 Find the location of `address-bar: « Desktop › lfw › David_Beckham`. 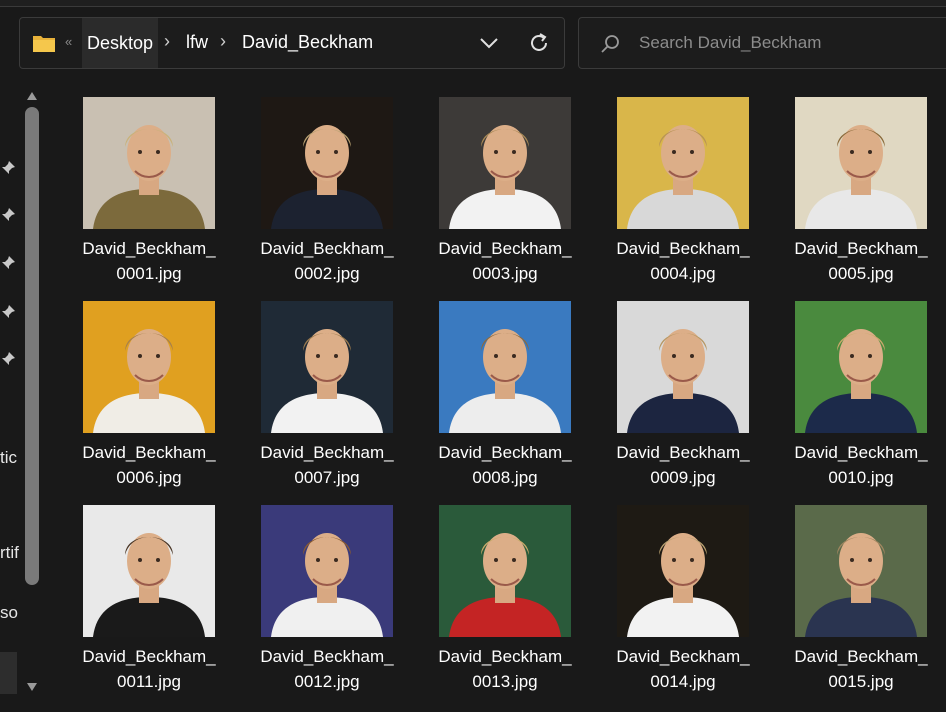

address-bar: « Desktop › lfw › David_Beckham is located at coordinates (292, 43).